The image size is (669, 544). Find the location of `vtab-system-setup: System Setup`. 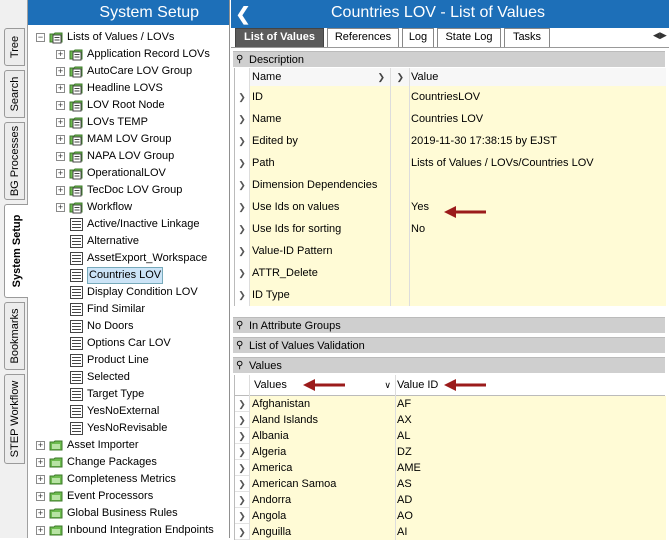

vtab-system-setup: System Setup is located at coordinates (16, 251).